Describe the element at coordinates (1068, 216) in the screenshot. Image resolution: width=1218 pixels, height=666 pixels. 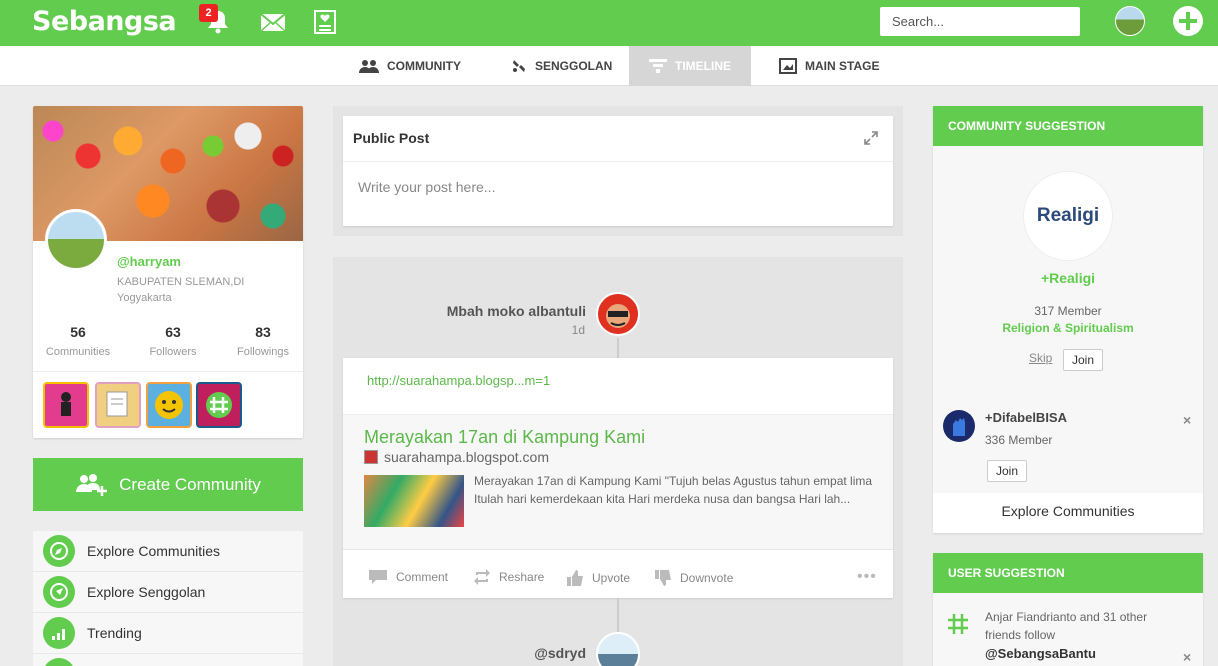
I see `community-logo: Realigi` at that location.